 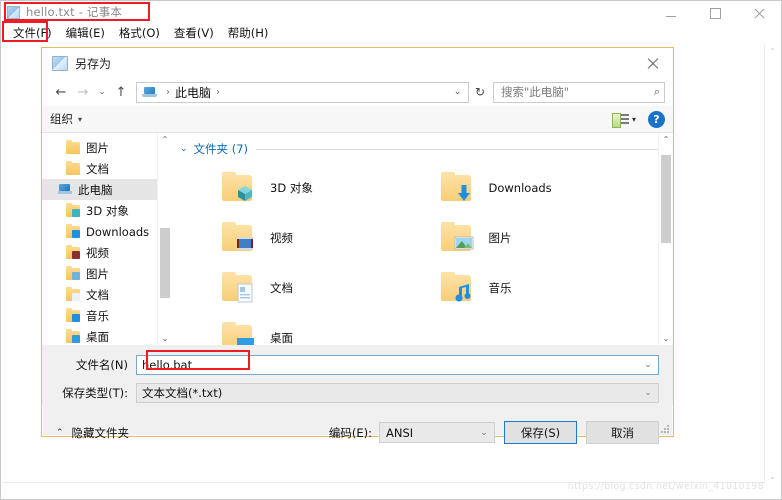 I want to click on up-icon: ↑, so click(x=121, y=92).